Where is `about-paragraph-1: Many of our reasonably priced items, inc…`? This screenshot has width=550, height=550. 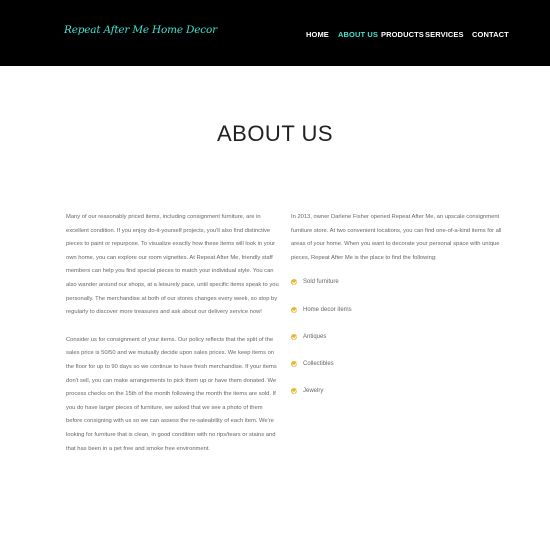
about-paragraph-1: Many of our reasonably priced items, inc… is located at coordinates (172, 265).